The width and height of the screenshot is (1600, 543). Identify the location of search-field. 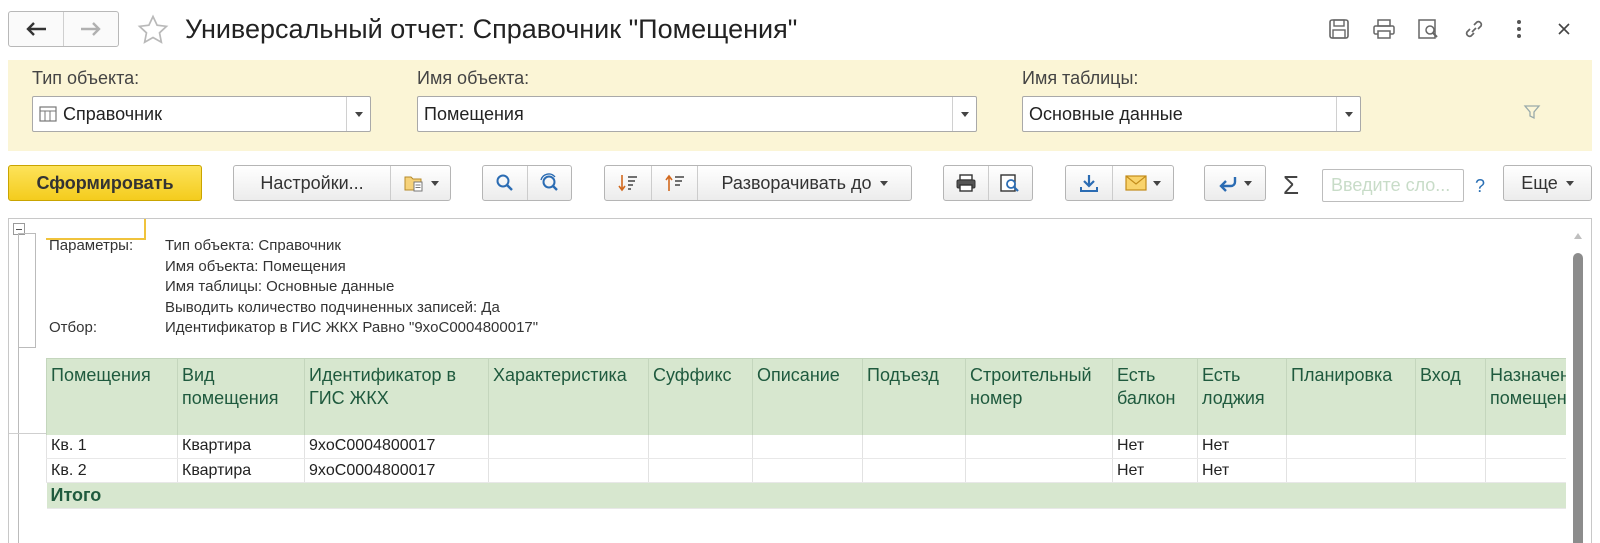
(1393, 185).